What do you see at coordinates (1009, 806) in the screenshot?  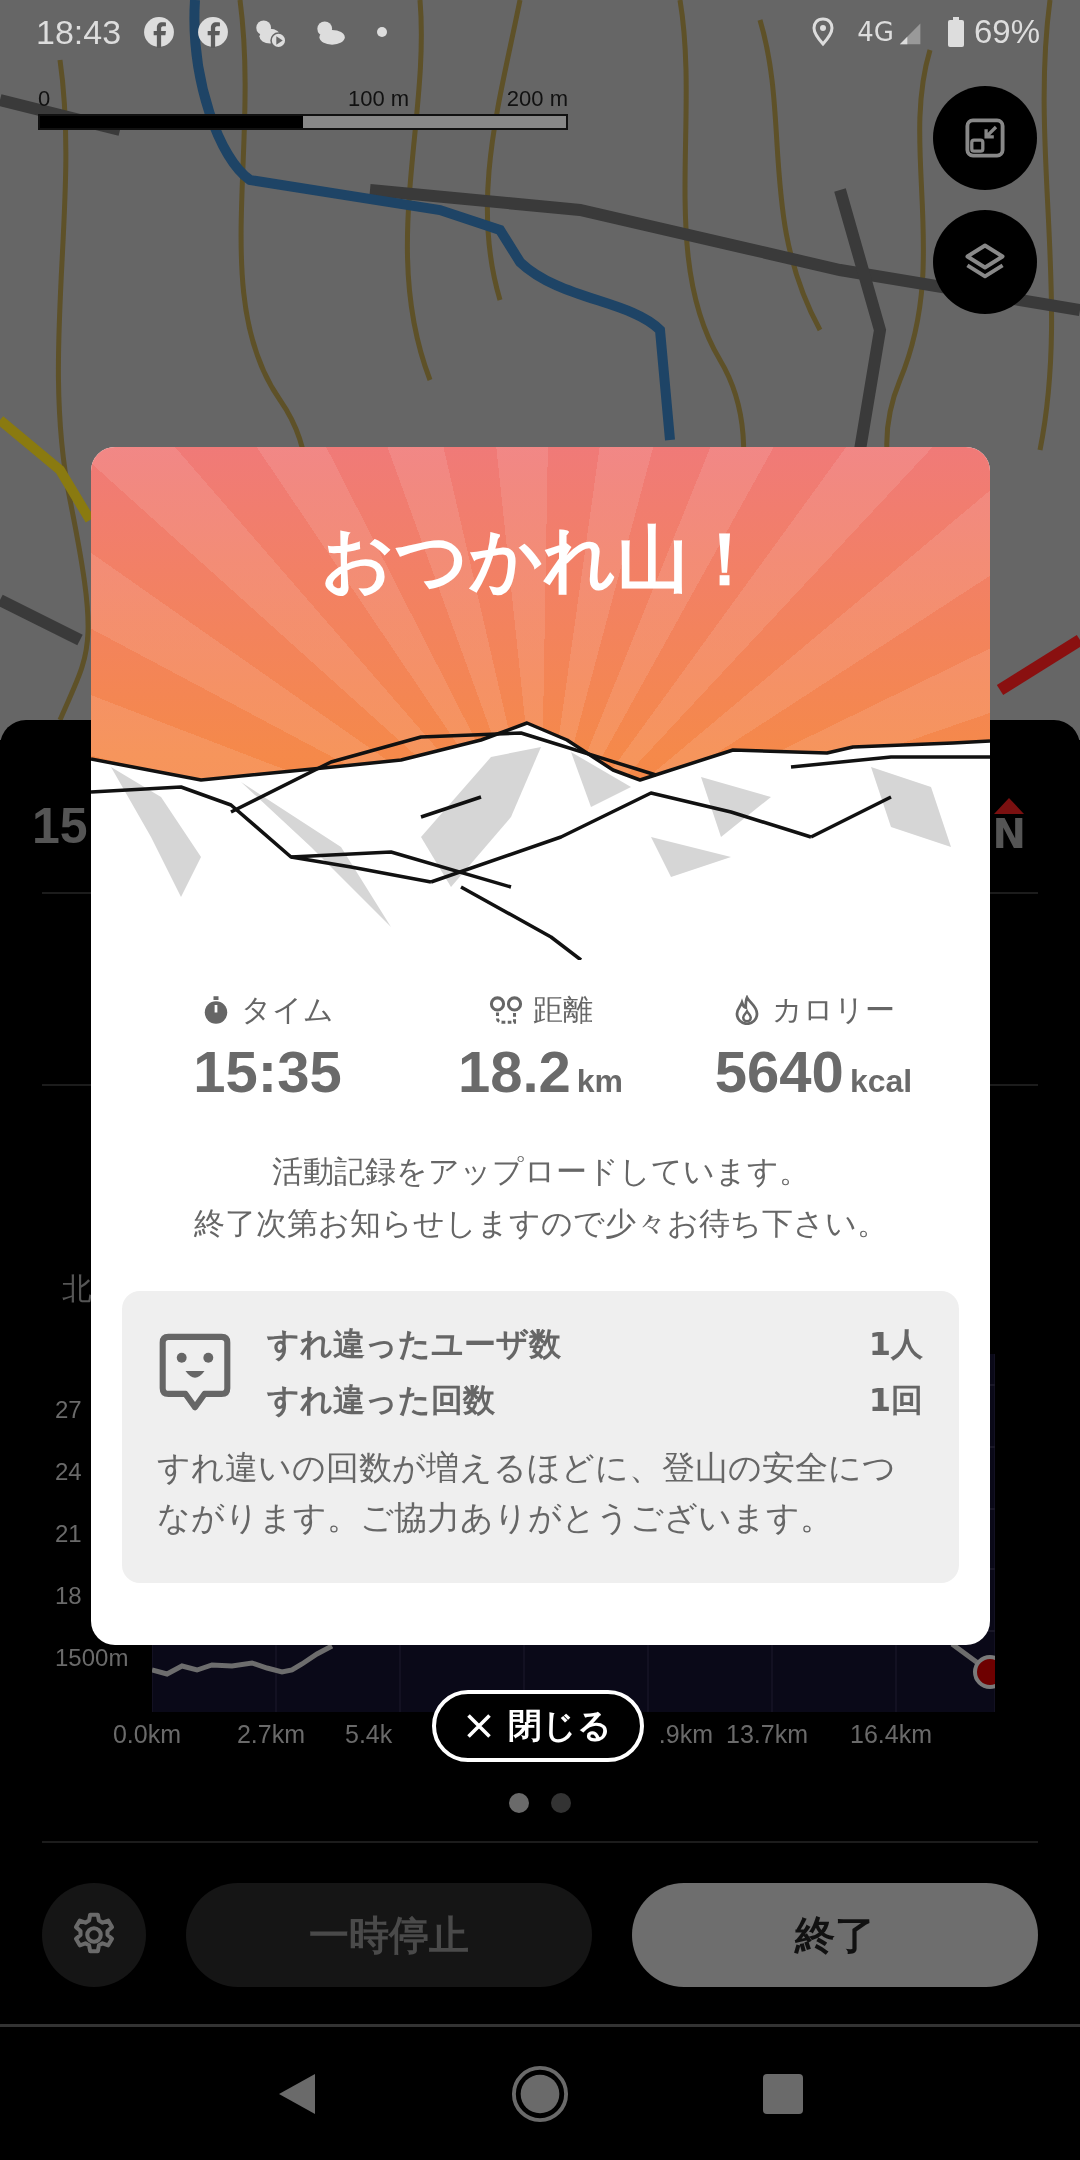 I see `north-arrow-icon` at bounding box center [1009, 806].